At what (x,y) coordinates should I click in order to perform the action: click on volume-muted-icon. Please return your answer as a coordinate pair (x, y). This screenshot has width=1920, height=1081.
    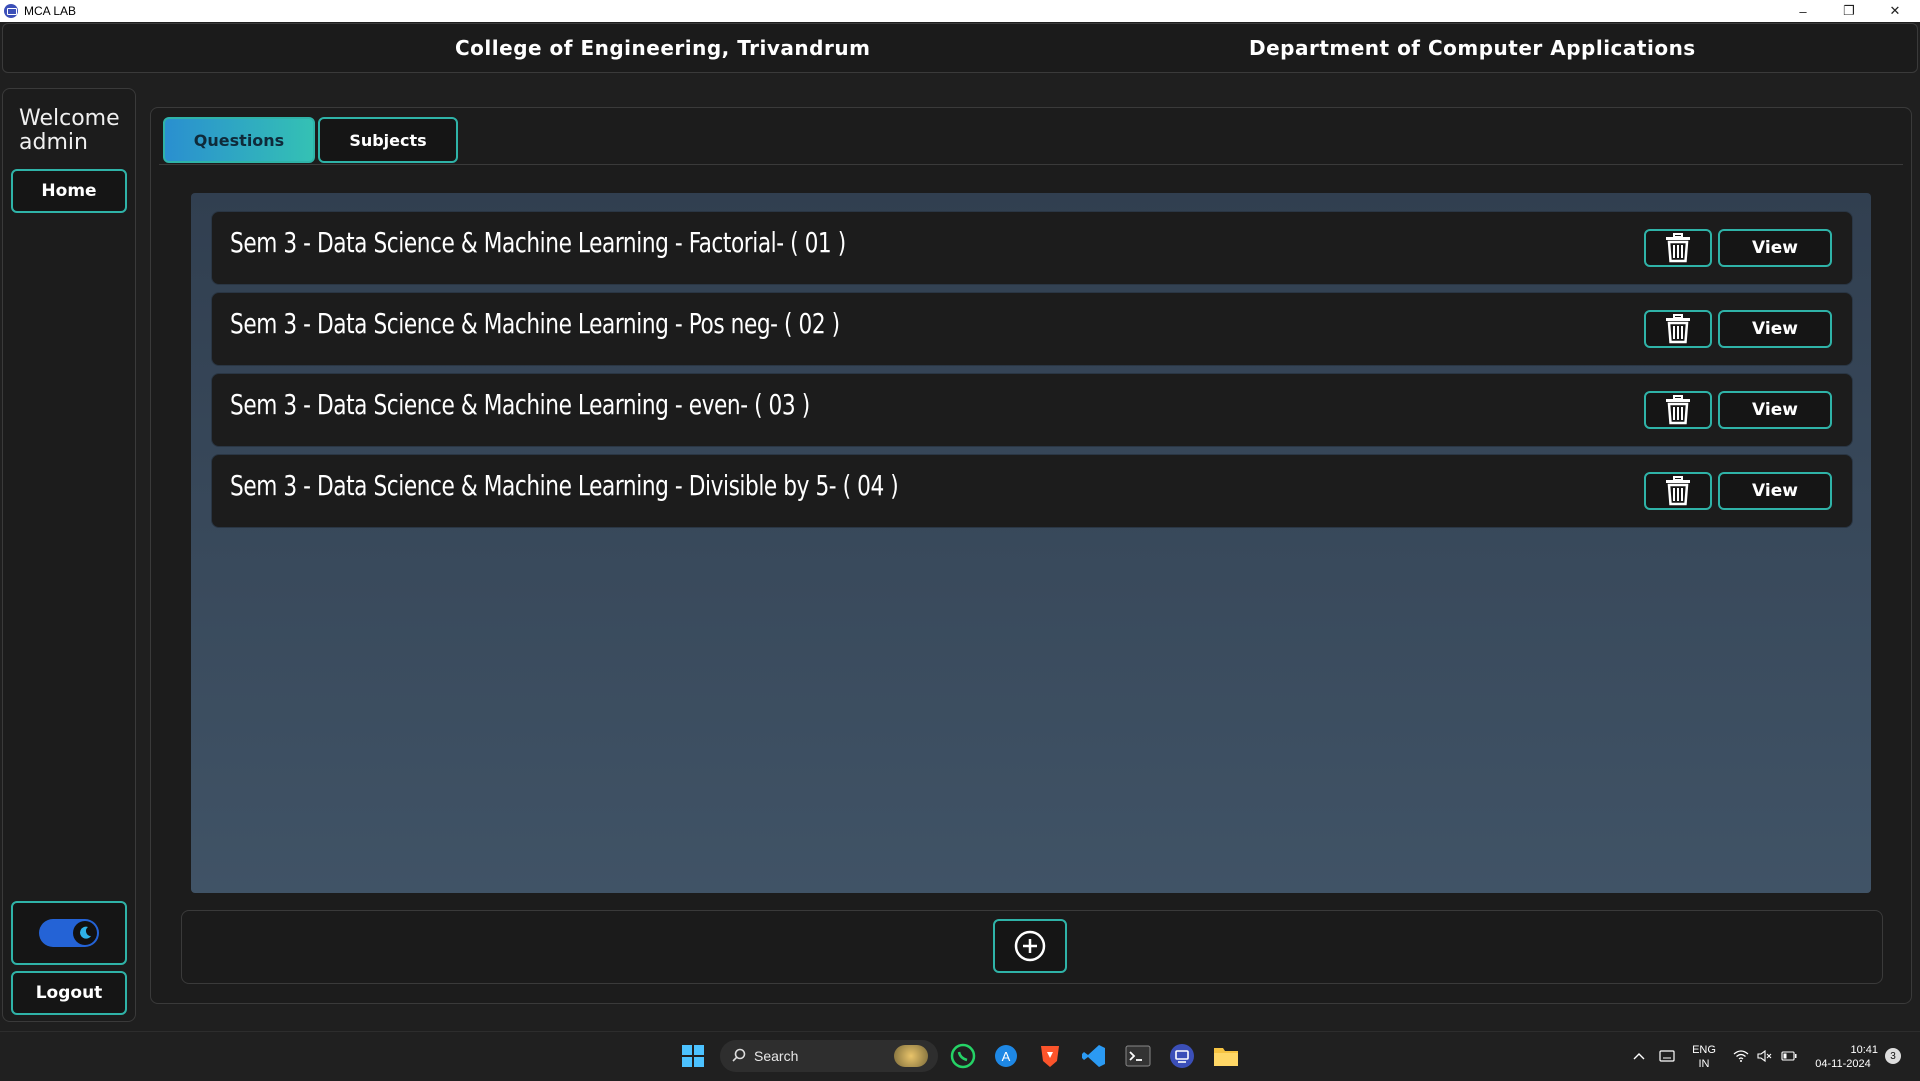
    Looking at the image, I should click on (1765, 1056).